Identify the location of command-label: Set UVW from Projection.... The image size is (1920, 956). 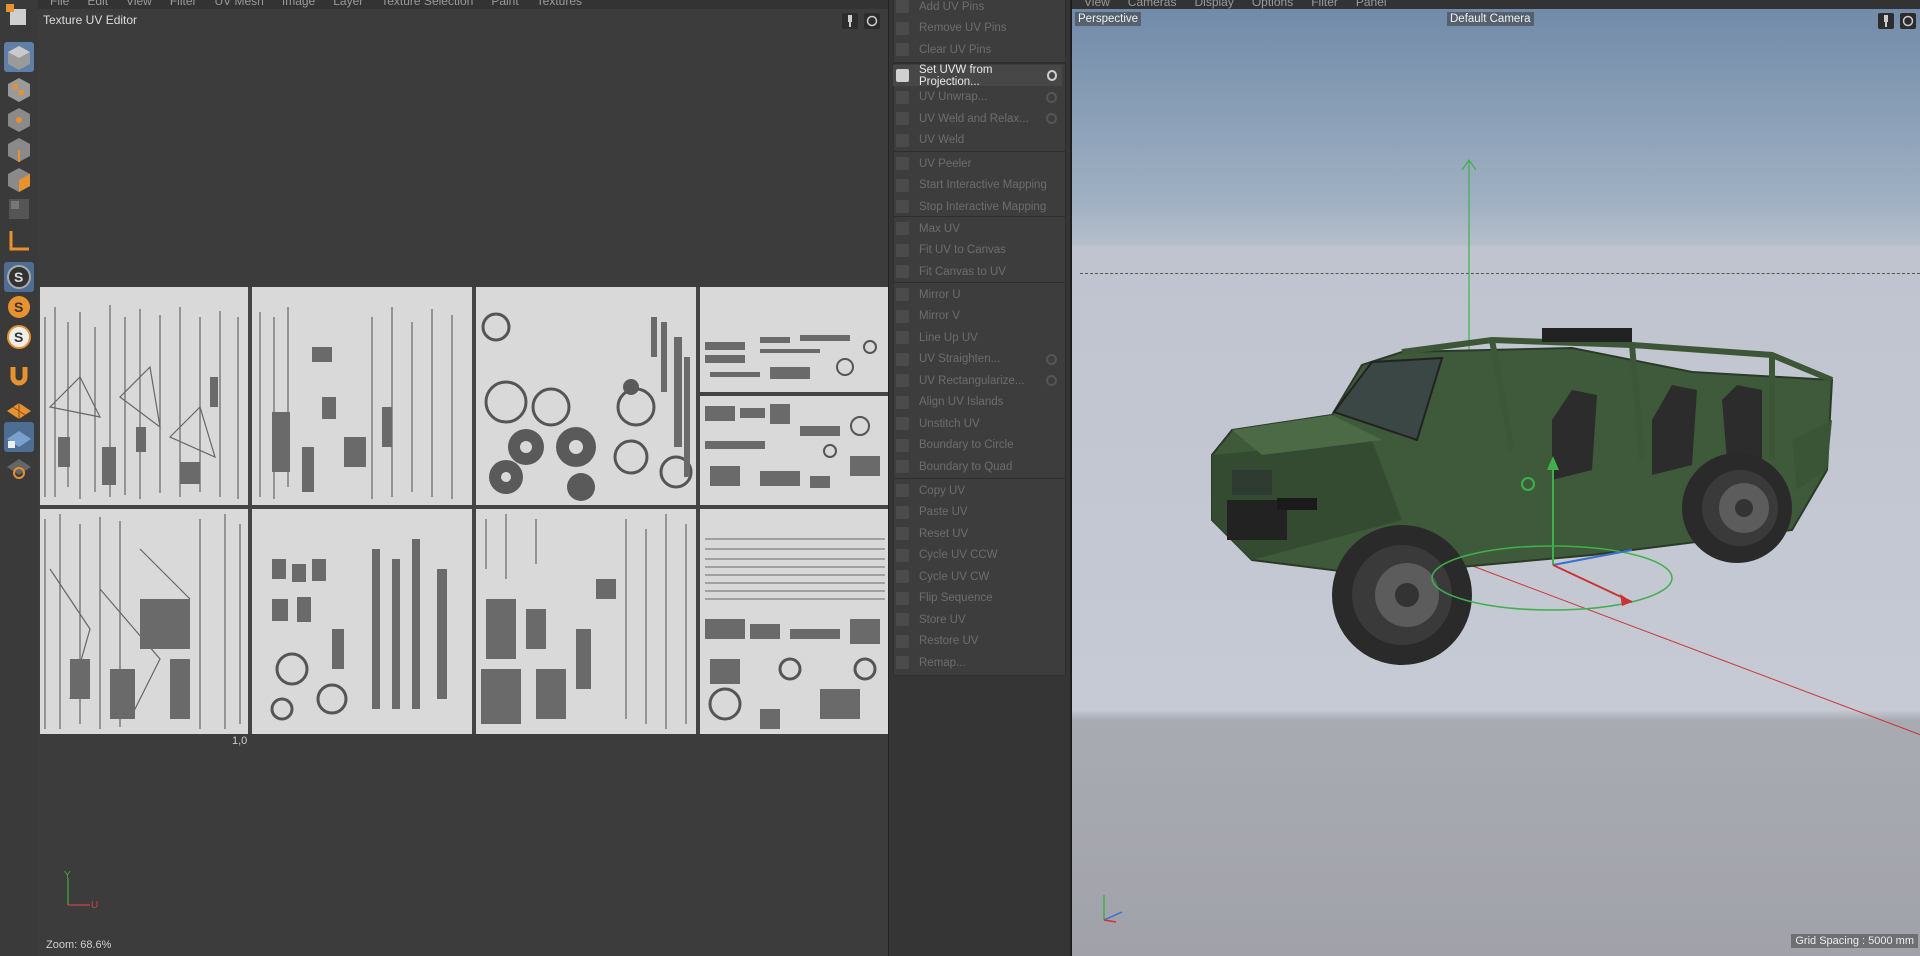
(956, 75).